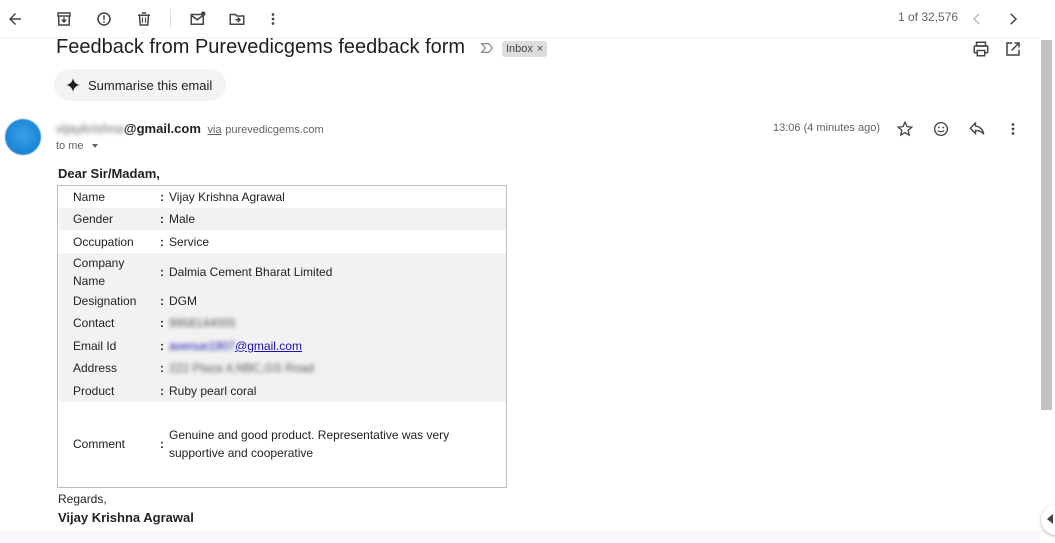 This screenshot has height=543, width=1055. I want to click on field-value: Ruby pearl coral, so click(213, 390).